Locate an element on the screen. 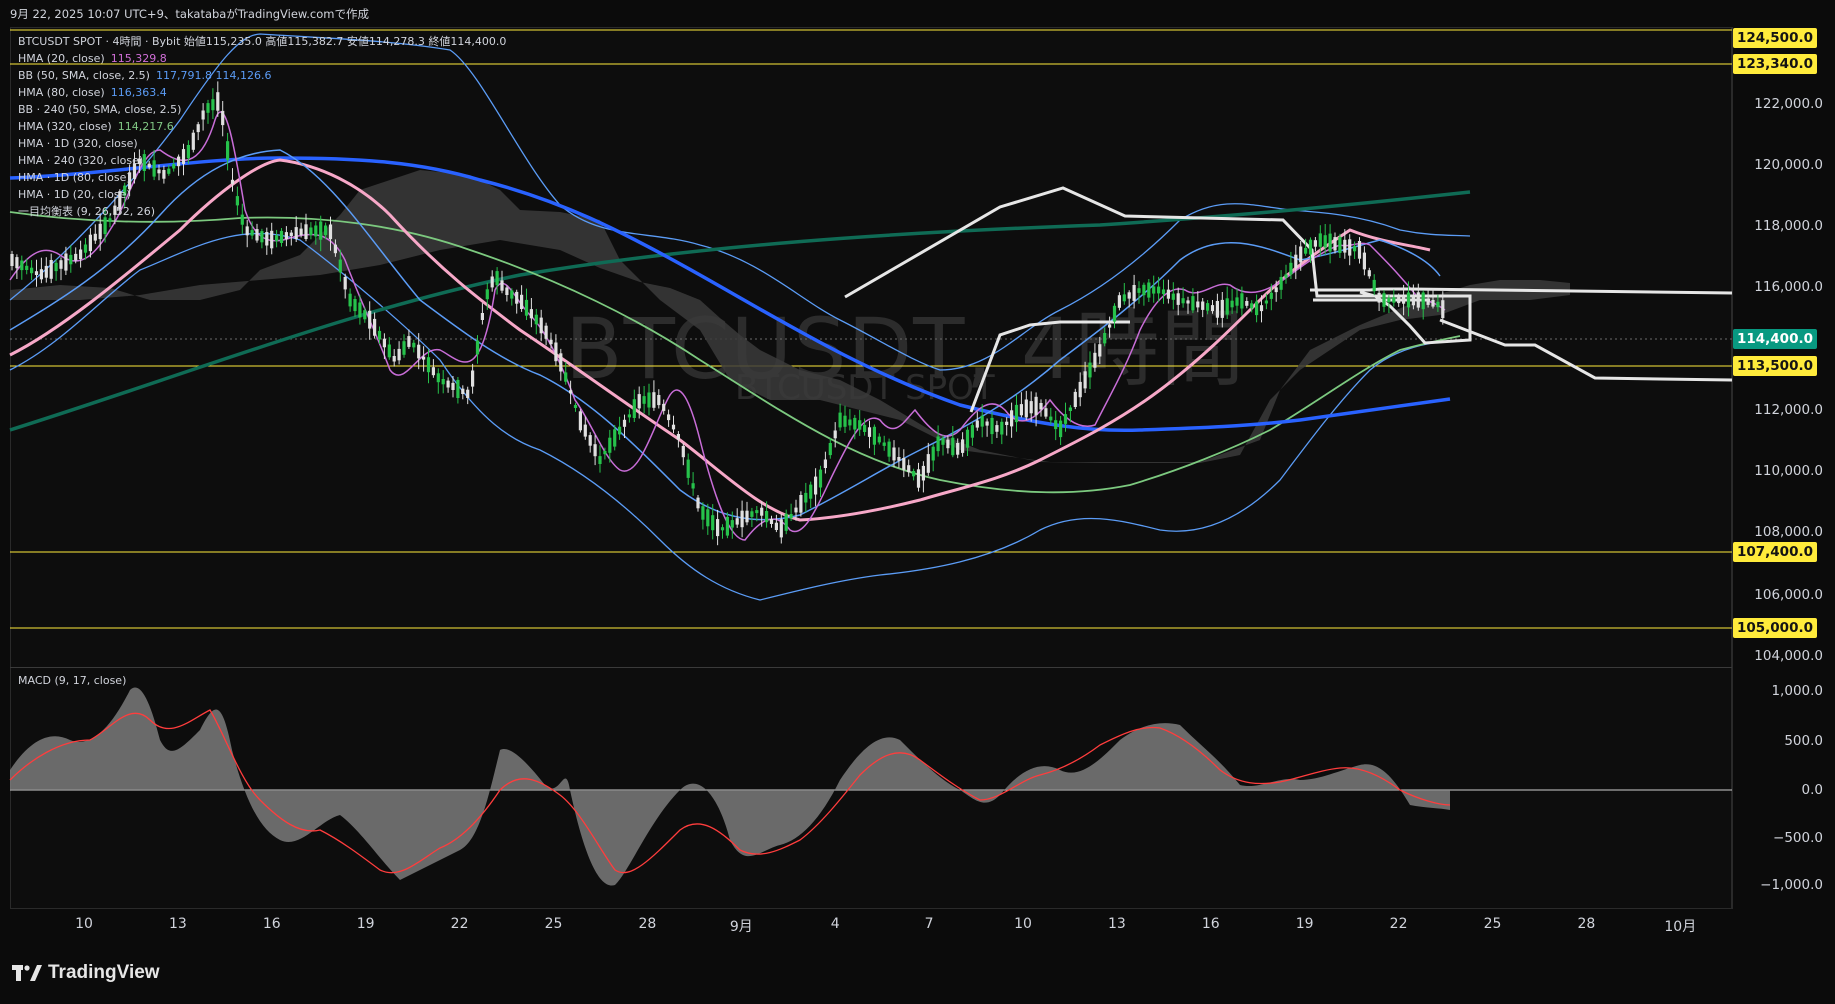  tradingview-logo: TradingView is located at coordinates (86, 973).